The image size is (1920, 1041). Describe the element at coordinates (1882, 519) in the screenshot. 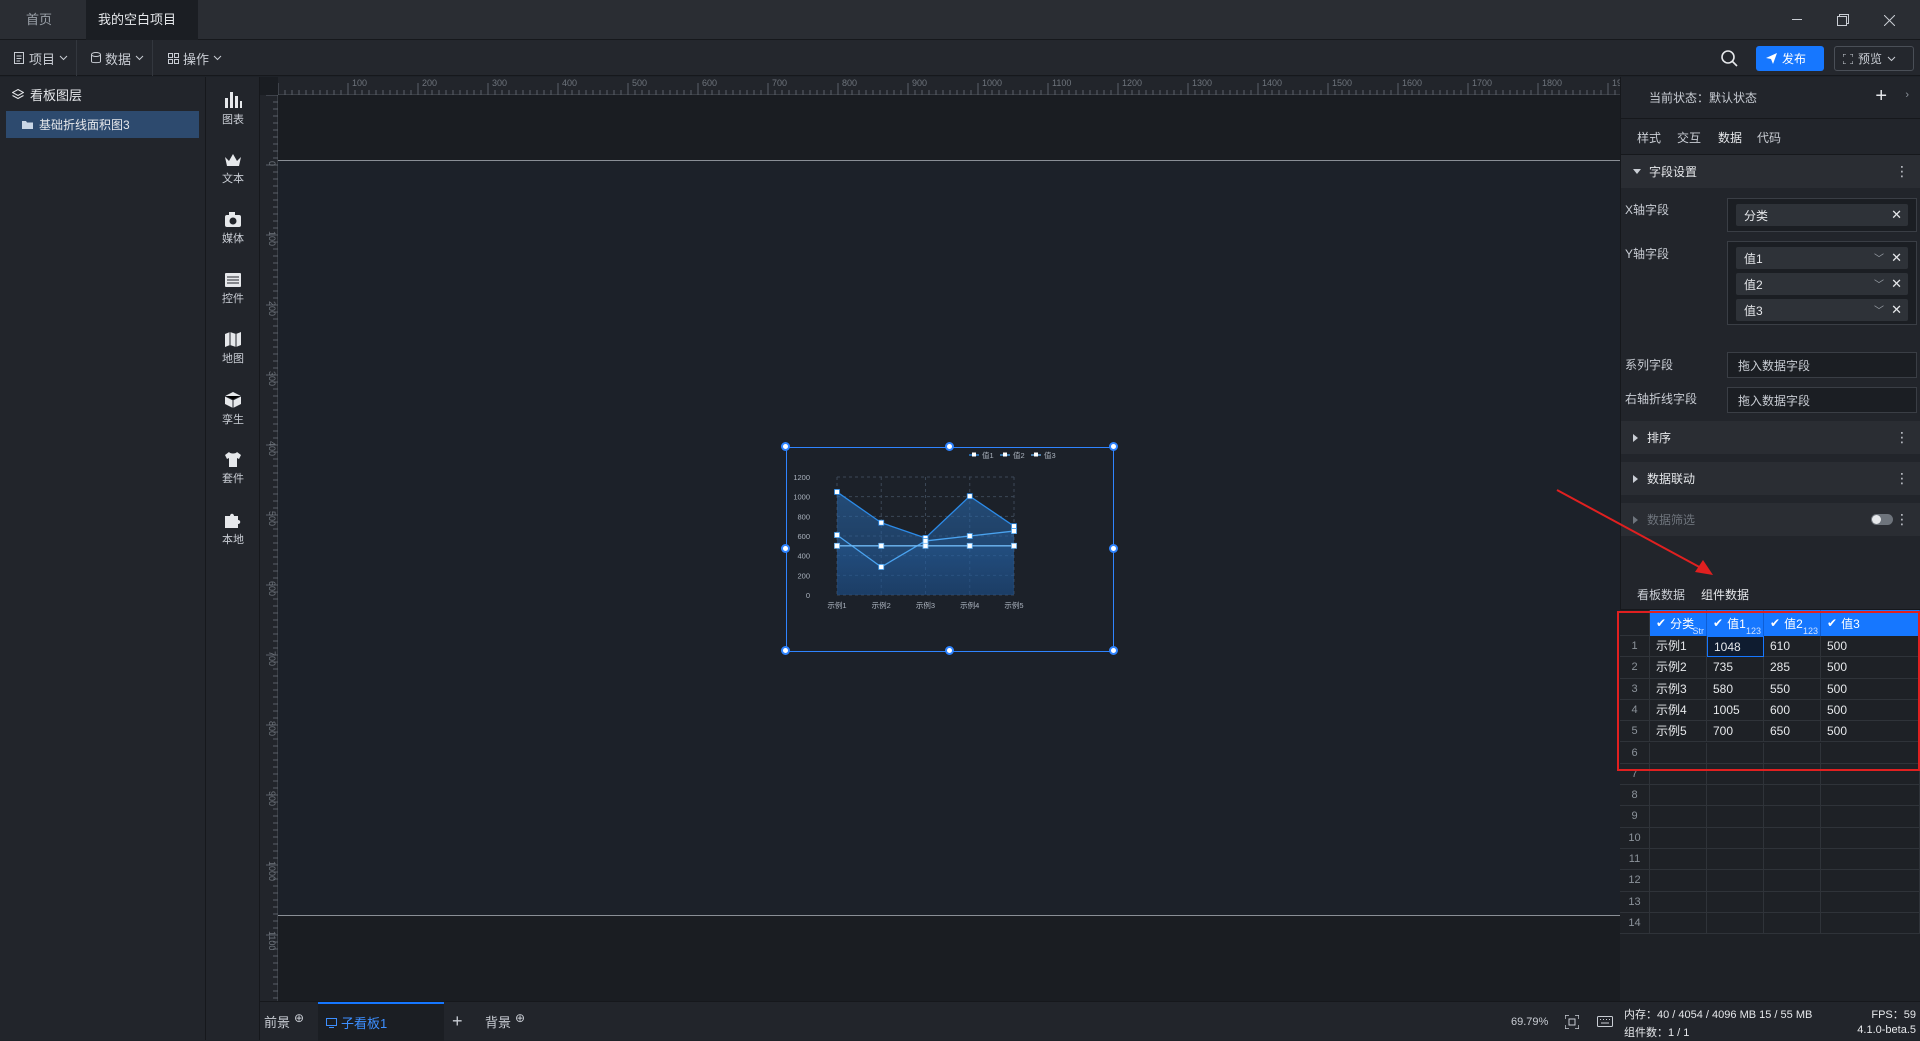

I see `filter-toggle` at that location.